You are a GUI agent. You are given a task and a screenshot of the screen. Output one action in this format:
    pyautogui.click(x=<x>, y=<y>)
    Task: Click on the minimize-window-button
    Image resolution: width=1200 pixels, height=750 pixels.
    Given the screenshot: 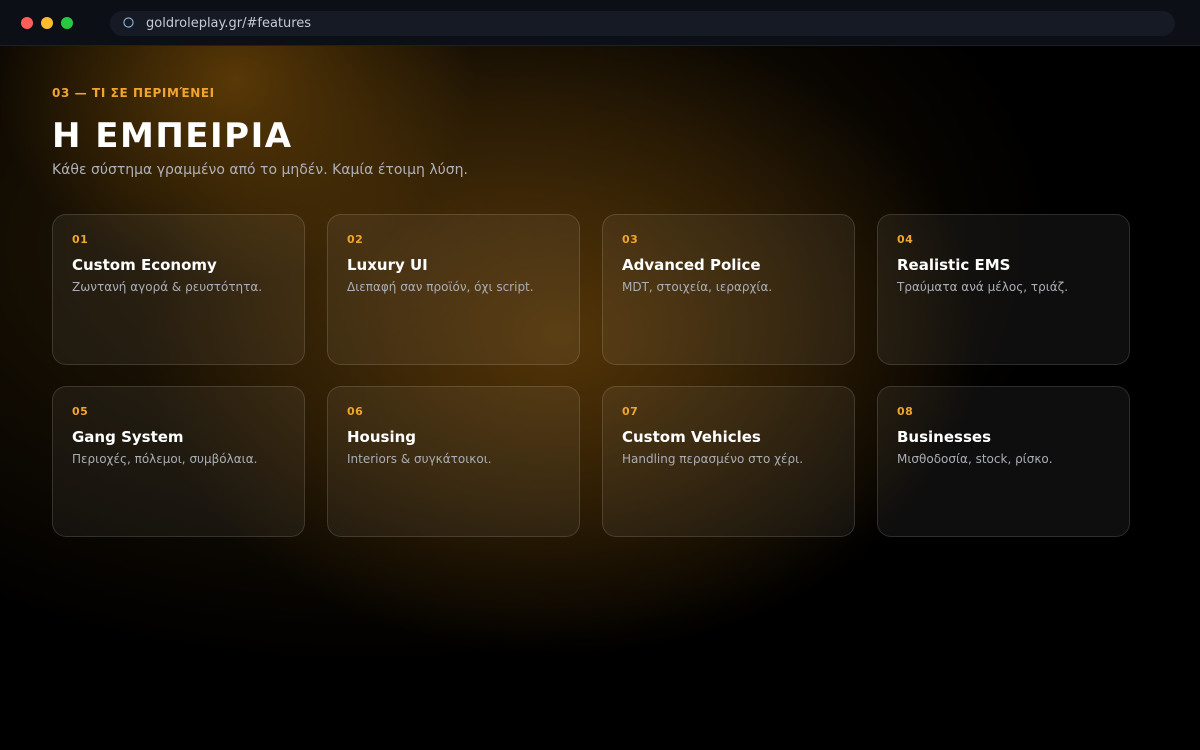 What is the action you would take?
    pyautogui.click(x=47, y=23)
    